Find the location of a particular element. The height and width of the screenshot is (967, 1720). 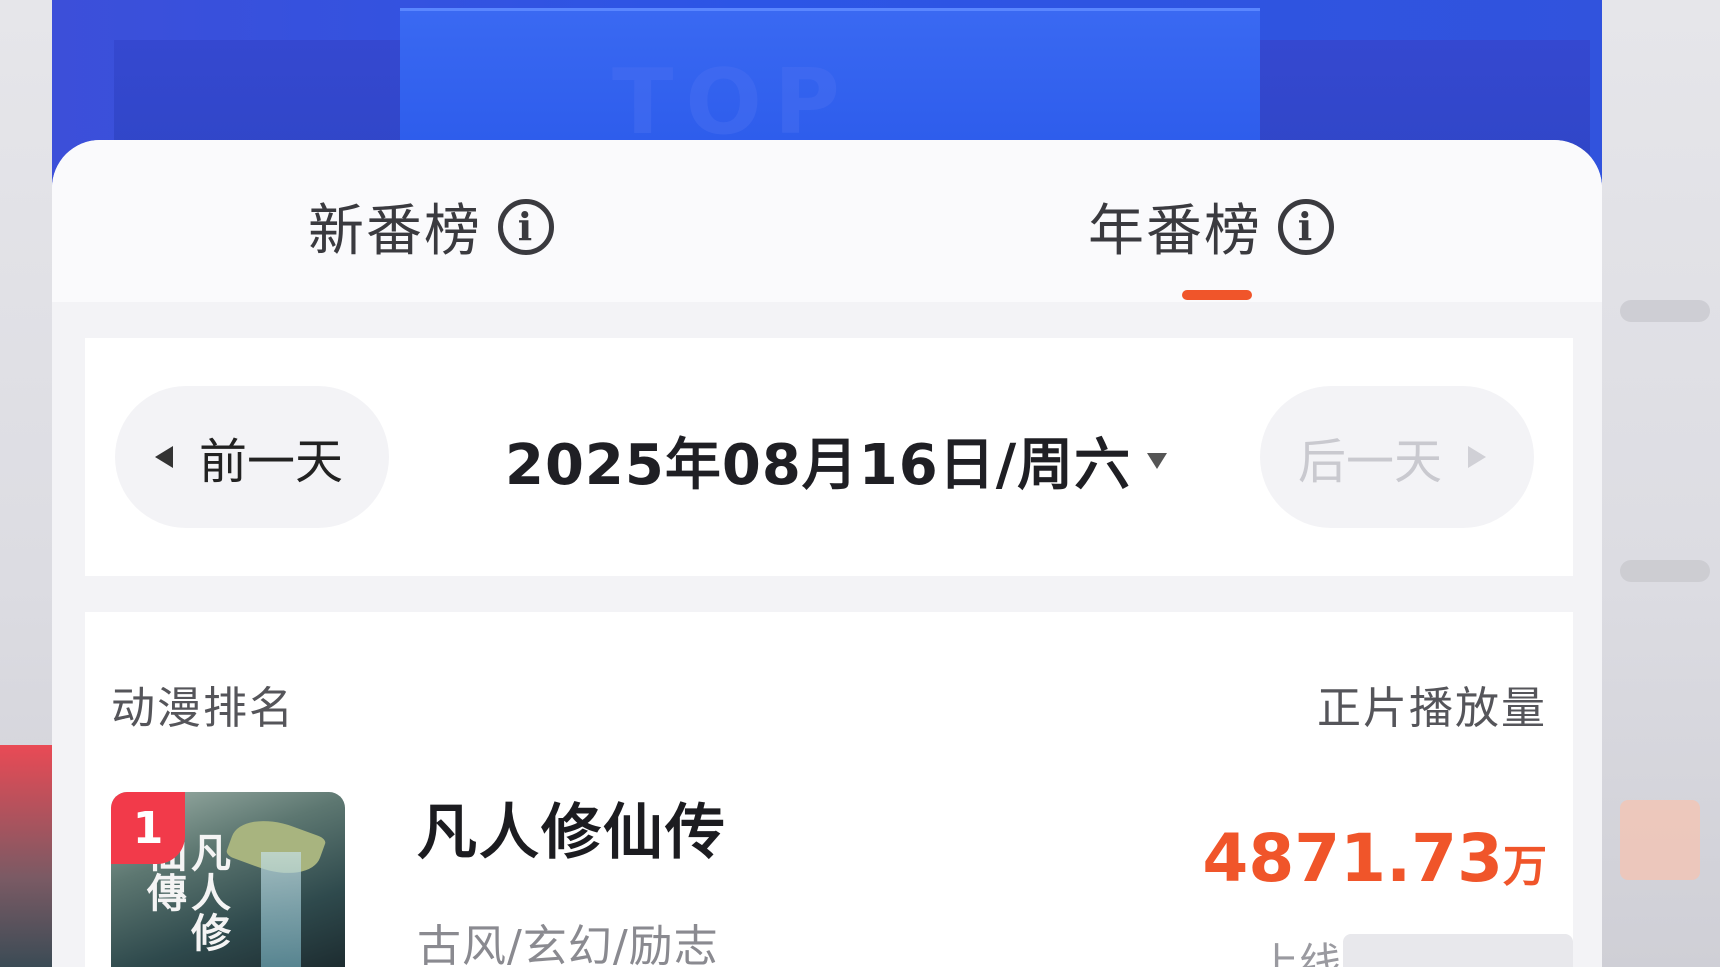

tab-label: 新番榜 is located at coordinates (395, 231).